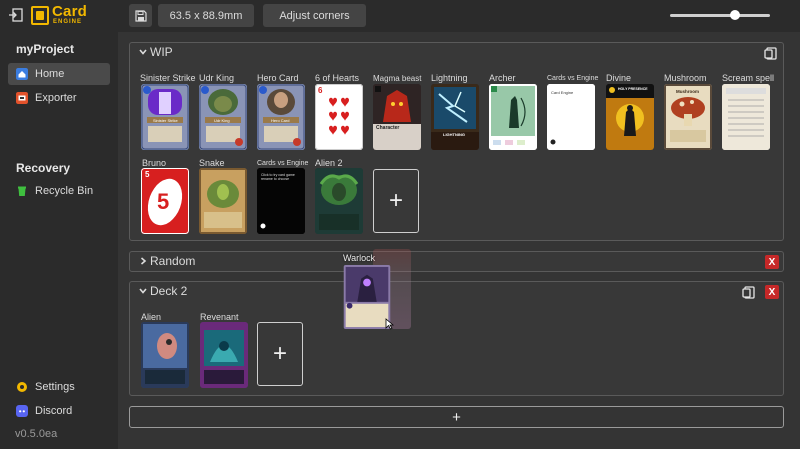 This screenshot has height=449, width=800. I want to click on project-title: myProject, so click(45, 49).